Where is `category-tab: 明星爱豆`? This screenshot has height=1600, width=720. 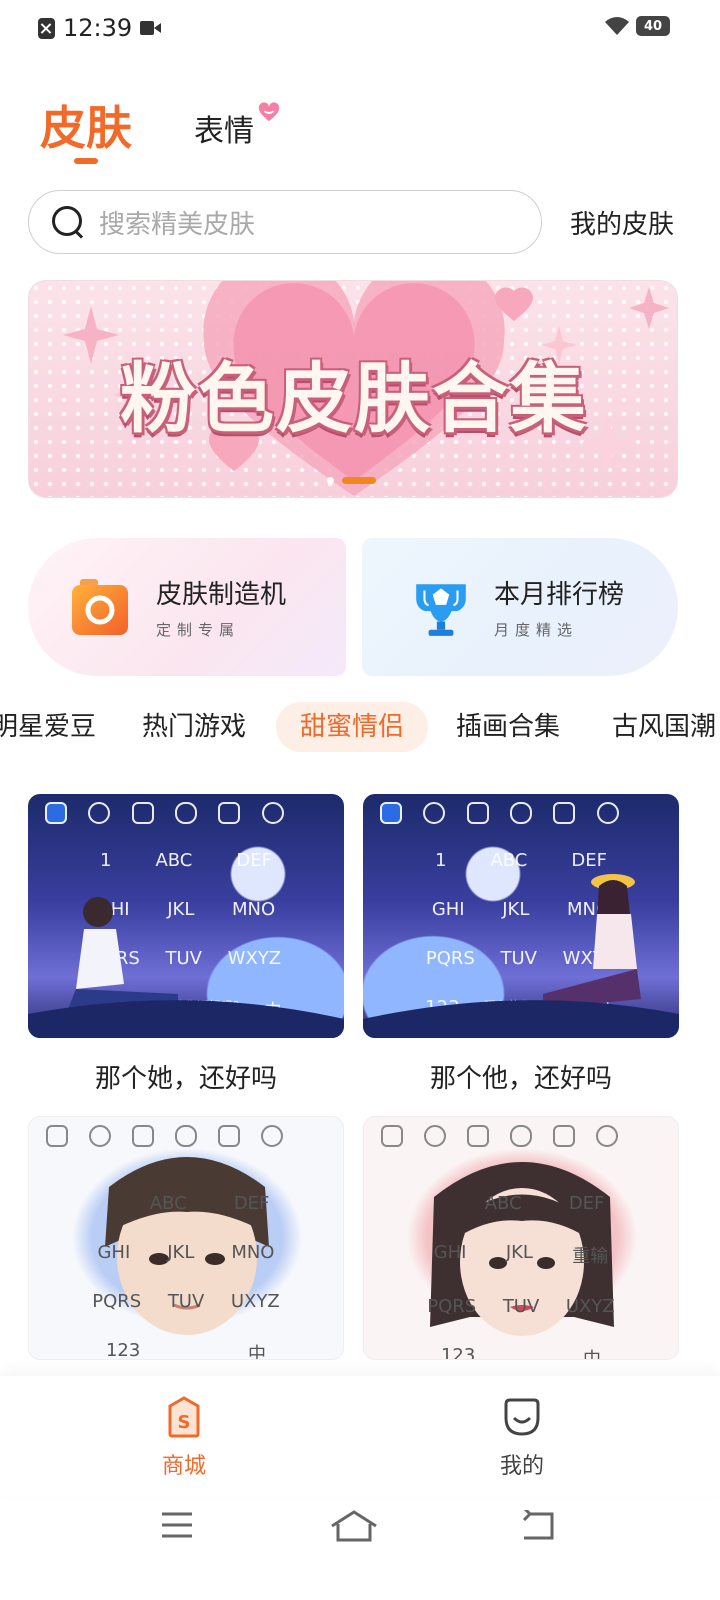 category-tab: 明星爱豆 is located at coordinates (48, 727).